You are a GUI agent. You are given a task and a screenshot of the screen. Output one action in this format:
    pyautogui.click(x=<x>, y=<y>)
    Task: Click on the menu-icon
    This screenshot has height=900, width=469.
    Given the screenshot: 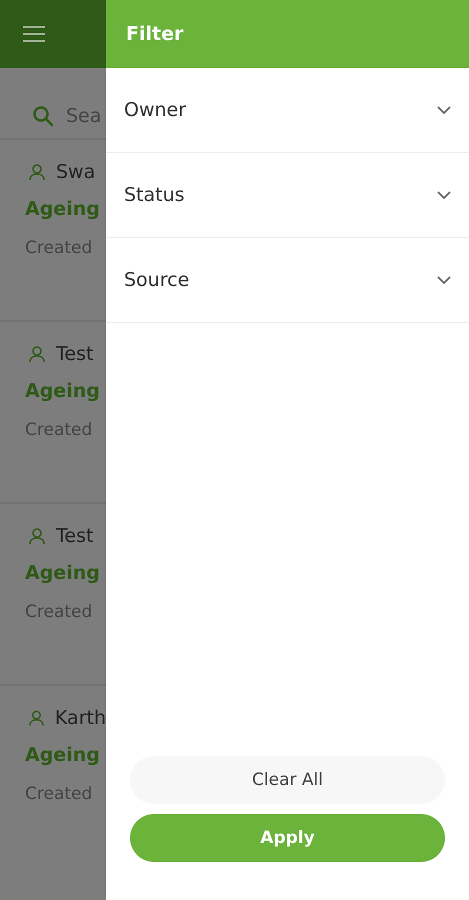 What is the action you would take?
    pyautogui.click(x=34, y=34)
    